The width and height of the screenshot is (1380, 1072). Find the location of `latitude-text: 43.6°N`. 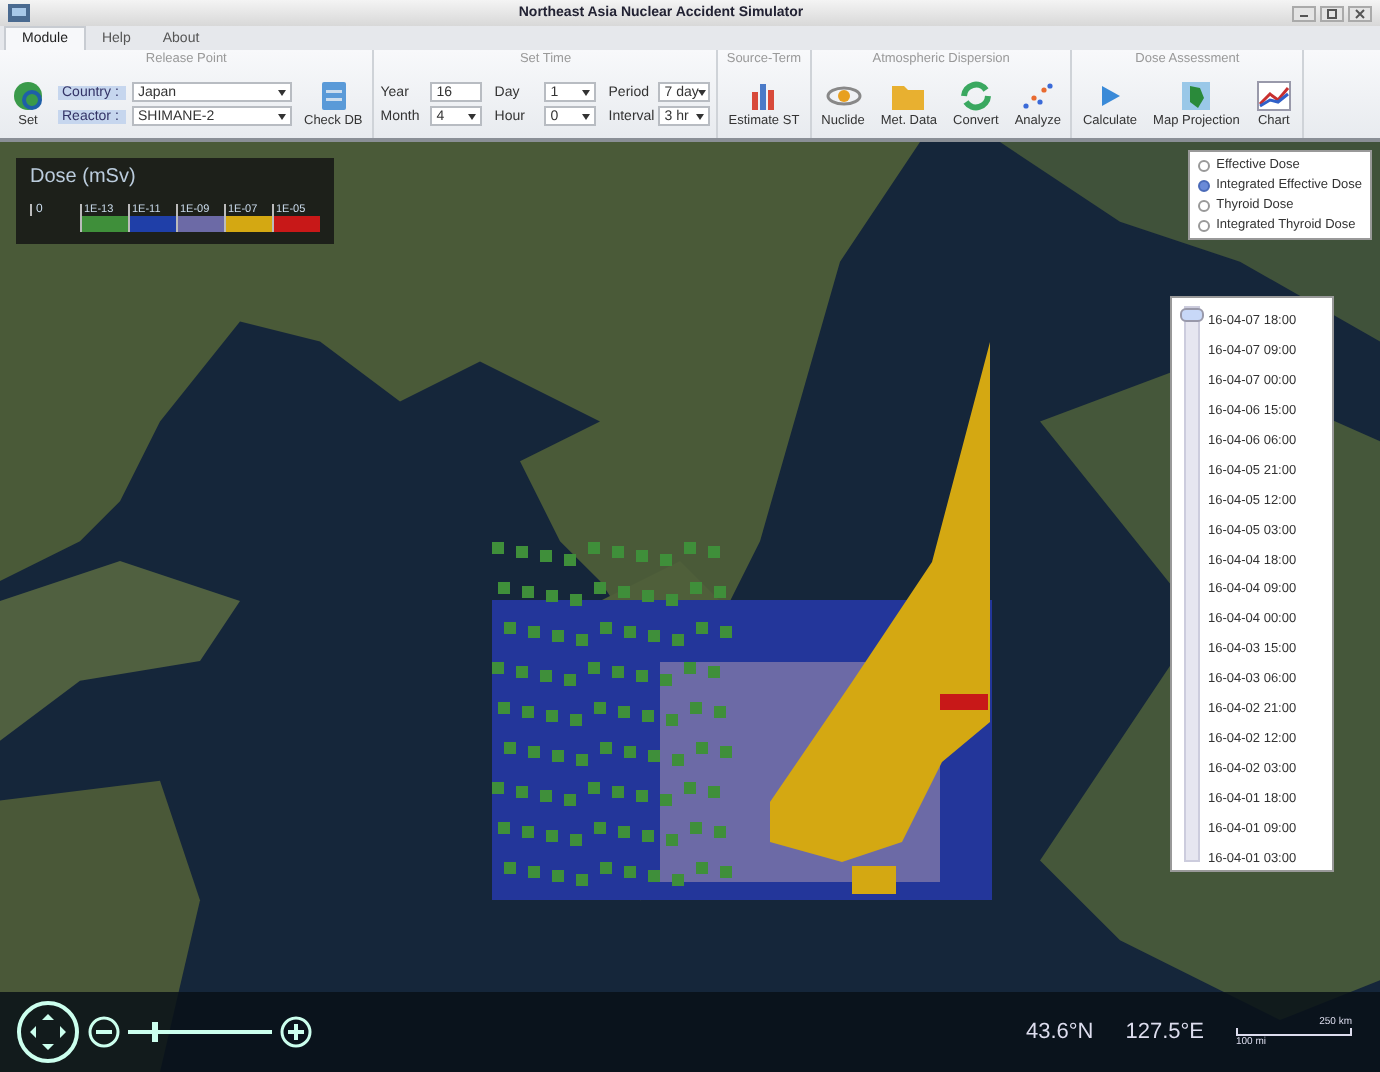

latitude-text: 43.6°N is located at coordinates (1059, 1032).